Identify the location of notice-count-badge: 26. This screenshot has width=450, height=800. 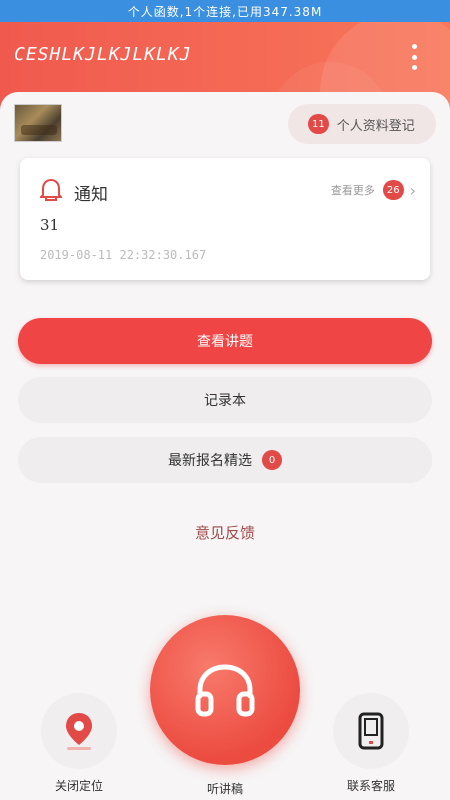
(393, 190).